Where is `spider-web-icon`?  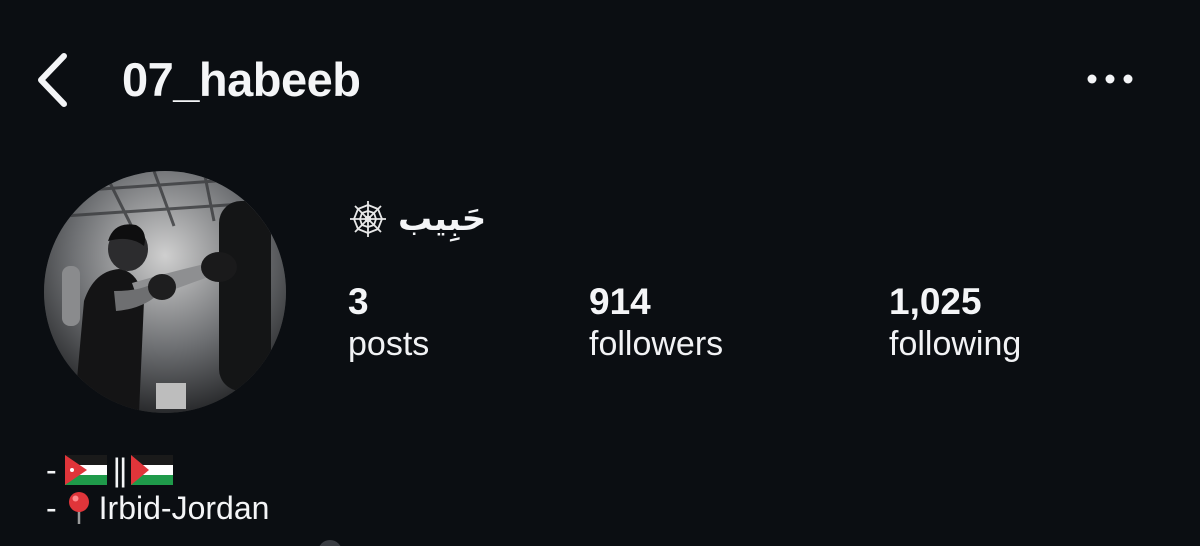 spider-web-icon is located at coordinates (368, 219).